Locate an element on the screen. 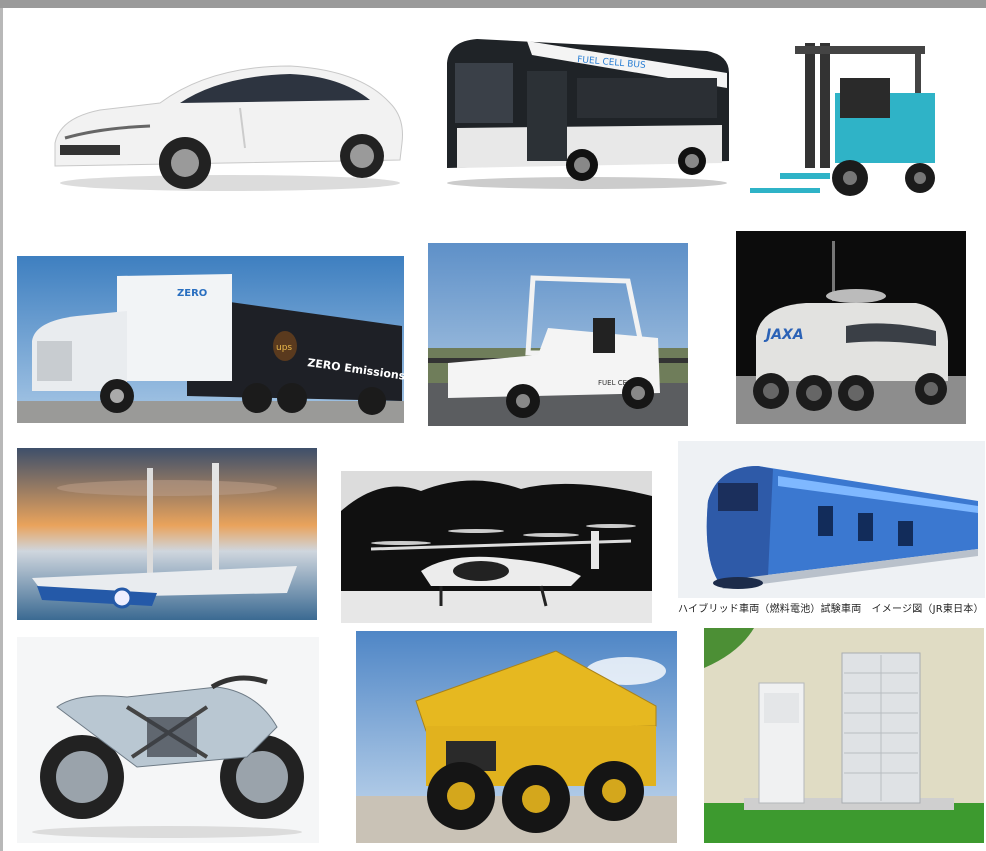  train-caption: ハイブリッド車両（燃料電池）試験車両 イメージ図（JR東日本） is located at coordinates (831, 609).